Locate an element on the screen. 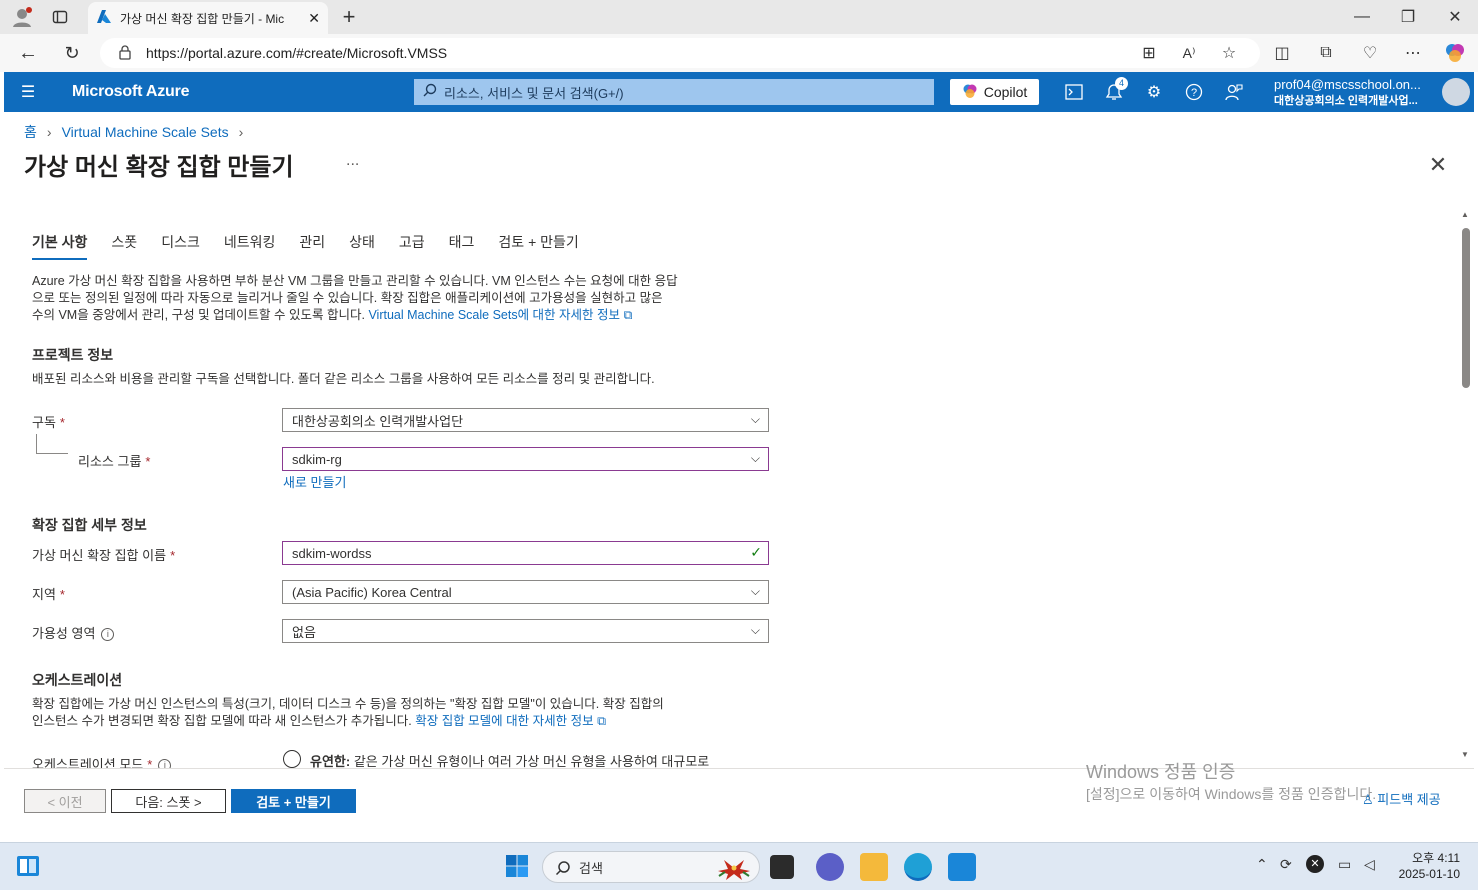 Image resolution: width=1478 pixels, height=890 pixels. feedback-label: 피드백 제공 is located at coordinates (1409, 799).